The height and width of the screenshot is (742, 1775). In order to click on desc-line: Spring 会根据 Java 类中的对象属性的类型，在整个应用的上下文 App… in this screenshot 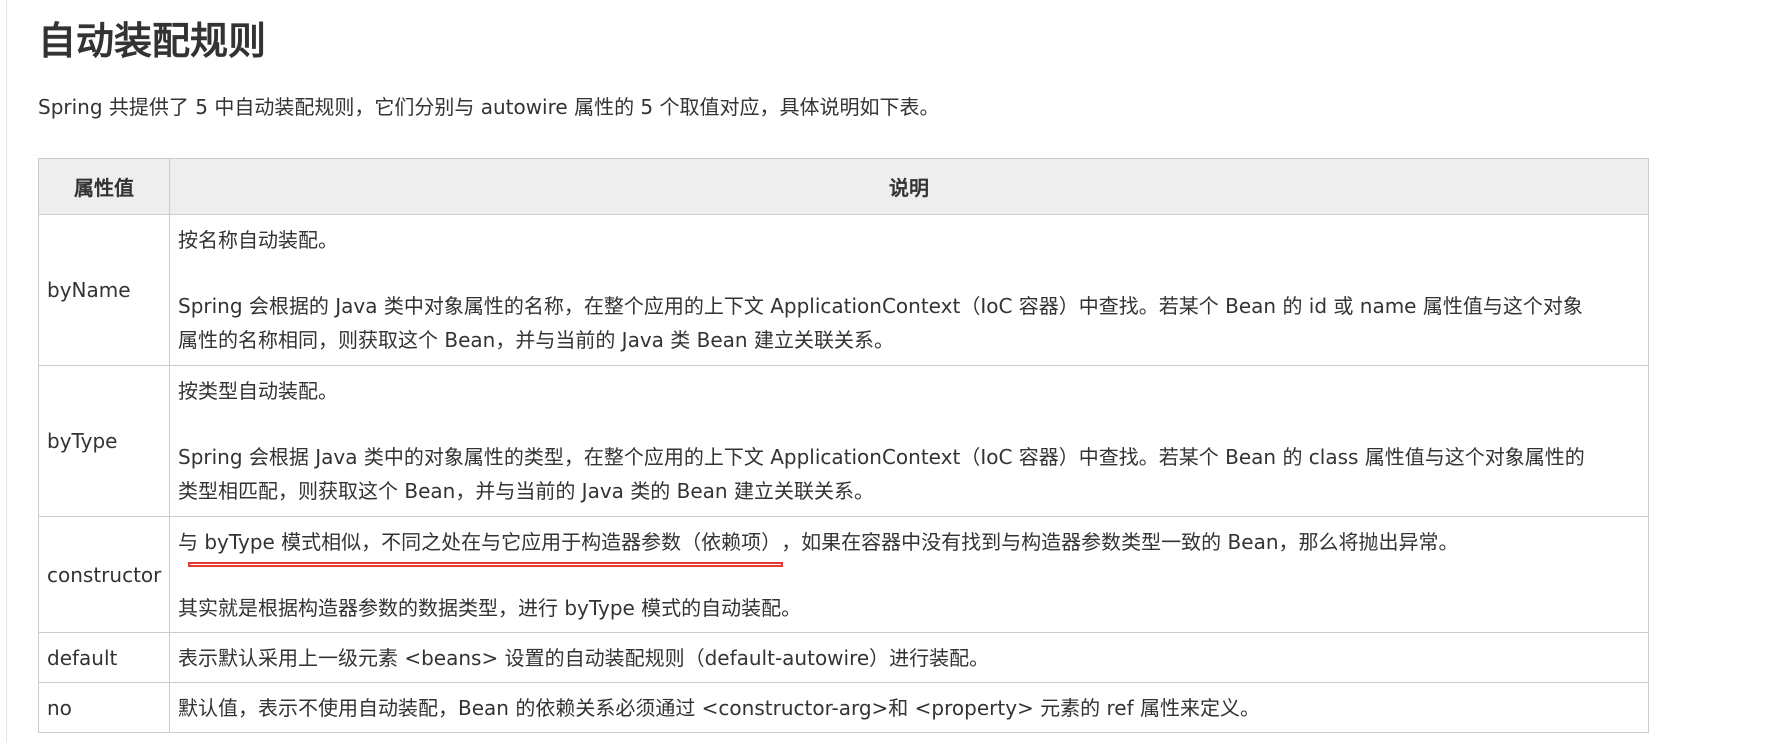, I will do `click(881, 457)`.